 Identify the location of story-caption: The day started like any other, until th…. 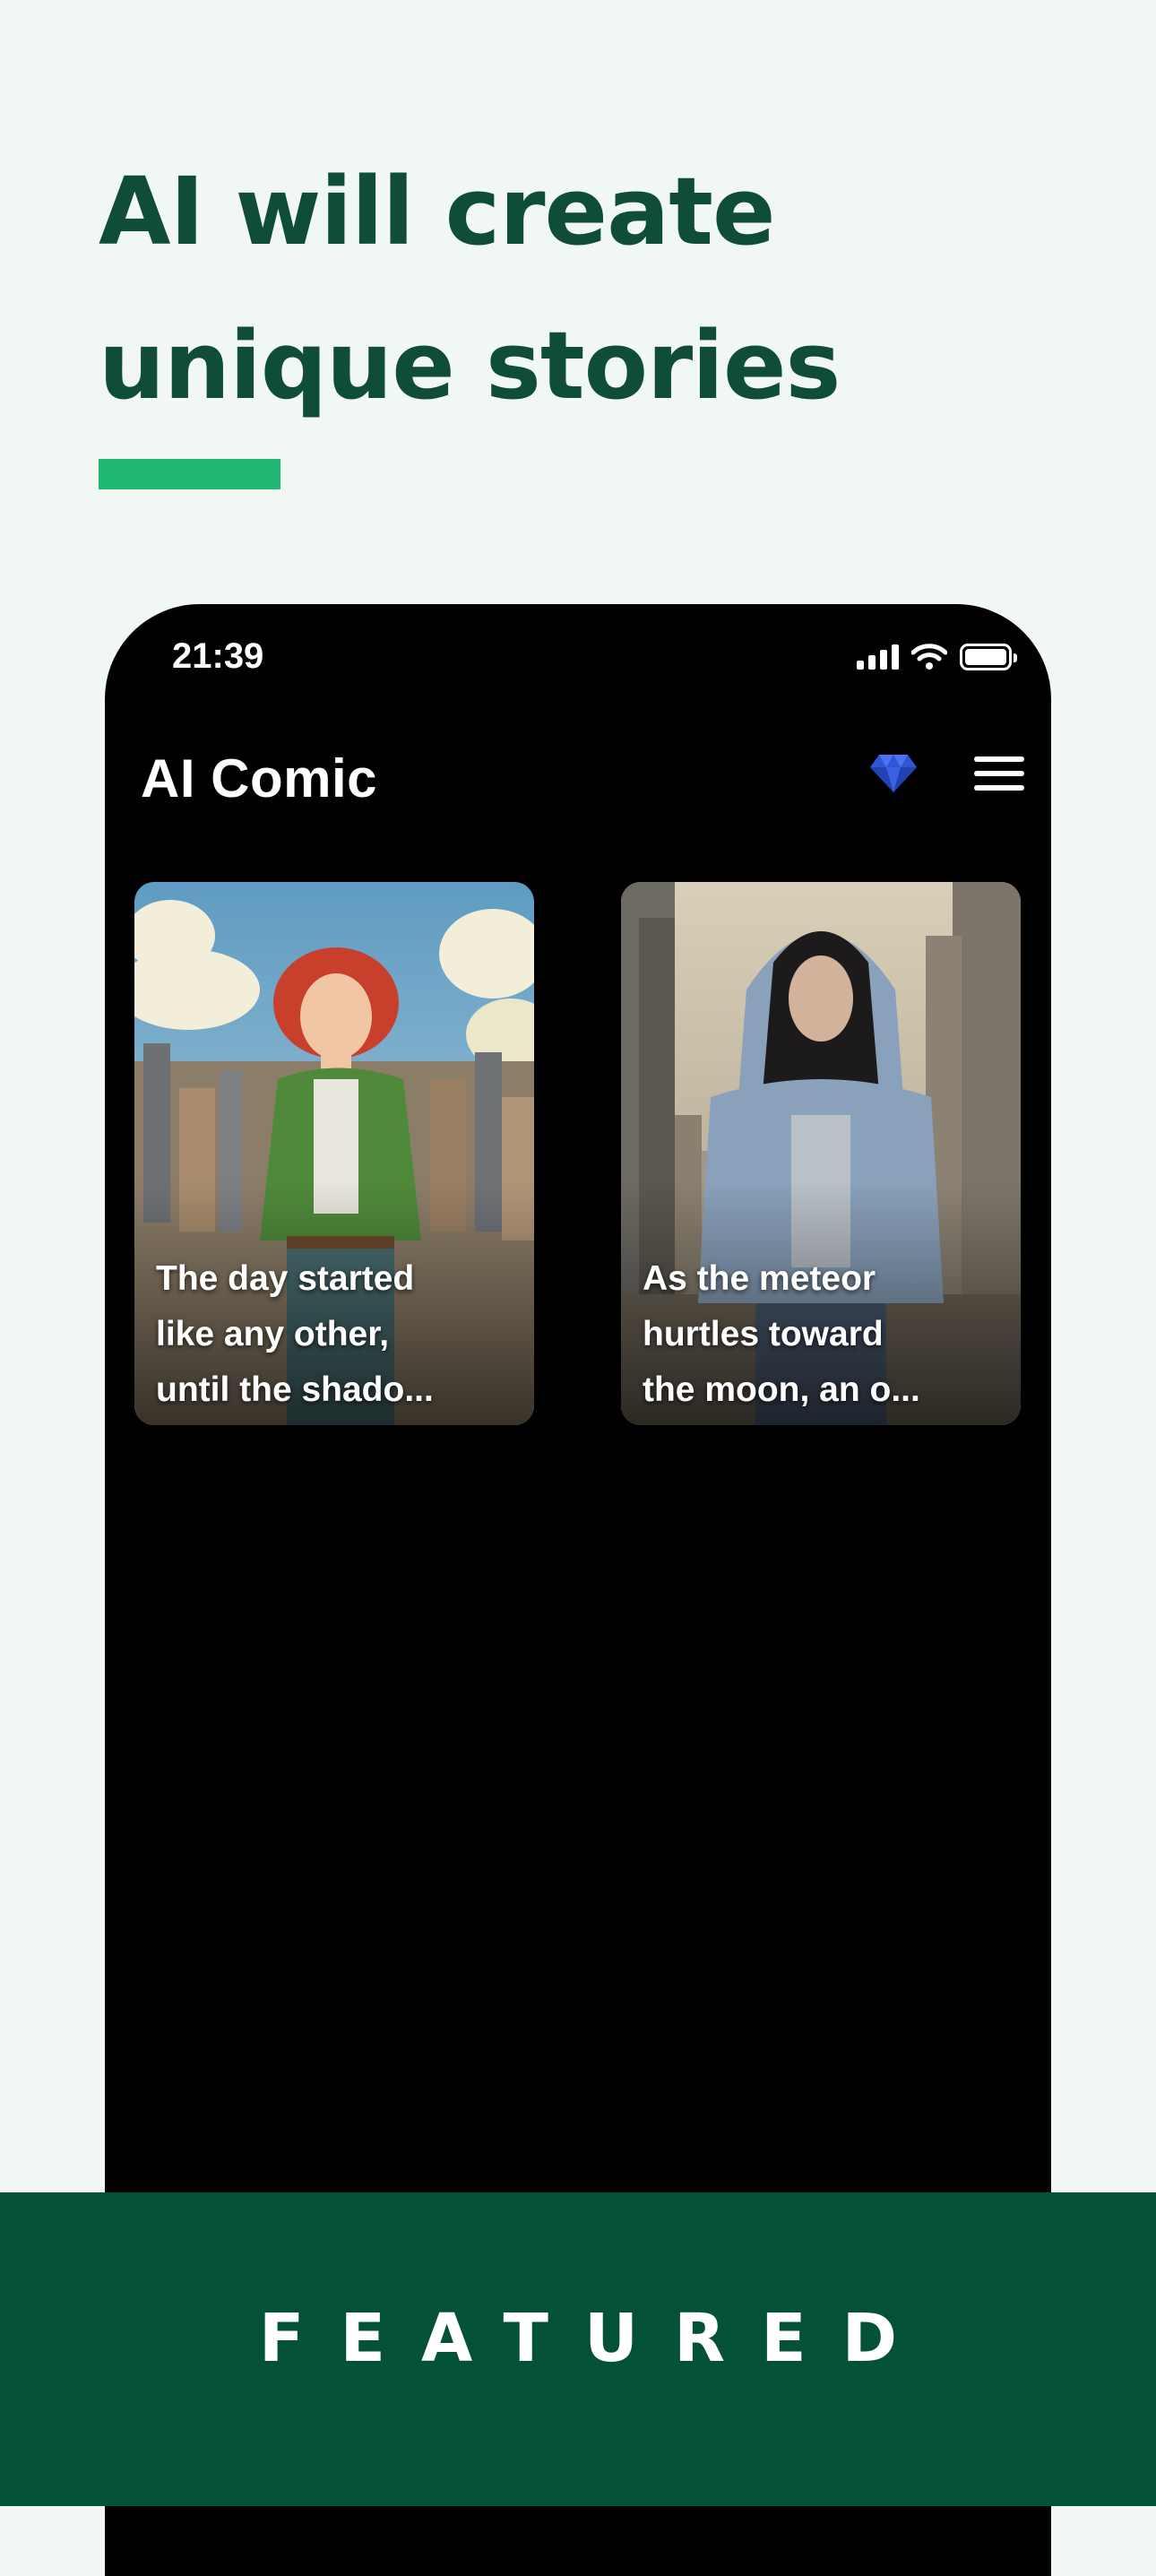
(295, 1334).